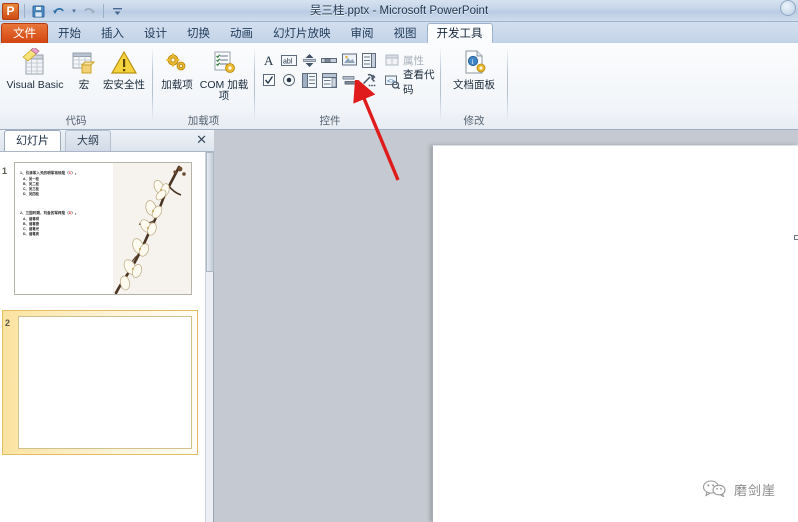  What do you see at coordinates (201, 140) in the screenshot?
I see `close-icon: ✕` at bounding box center [201, 140].